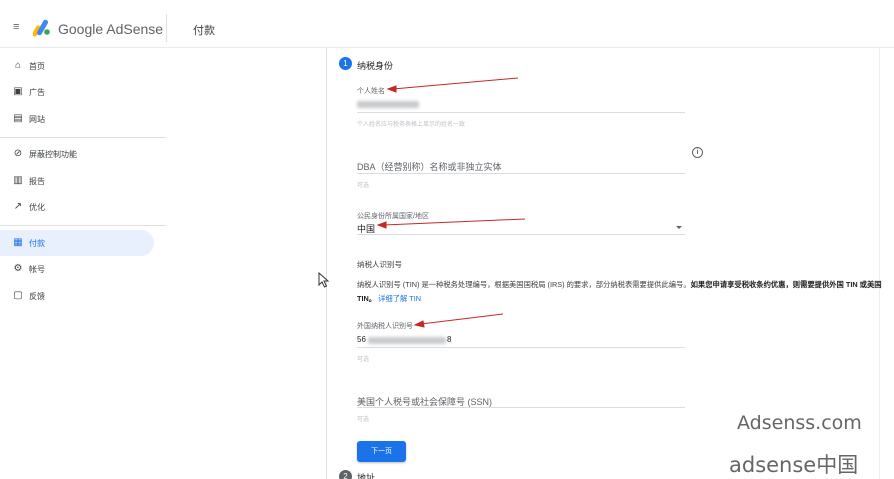  Describe the element at coordinates (451, 202) in the screenshot. I see `annotation-arrows` at that location.